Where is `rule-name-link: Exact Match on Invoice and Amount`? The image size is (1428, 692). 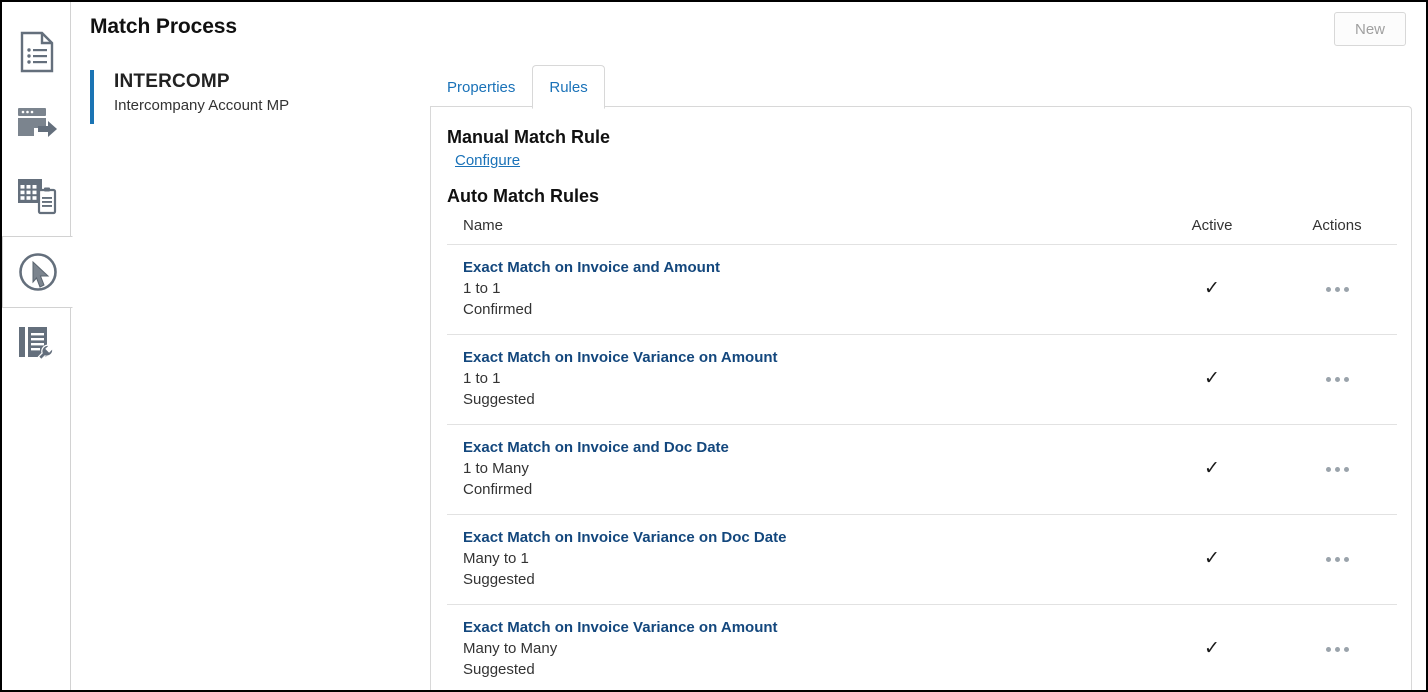
rule-name-link: Exact Match on Invoice and Amount is located at coordinates (805, 267).